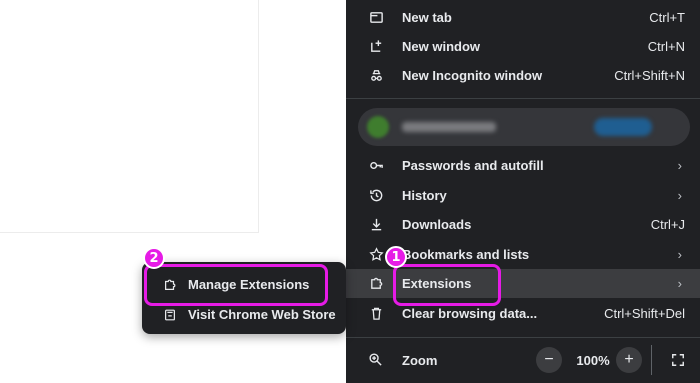 This screenshot has width=700, height=383. I want to click on menu-item-passwords-and-autofill: Passwords and autofill ›, so click(523, 165).